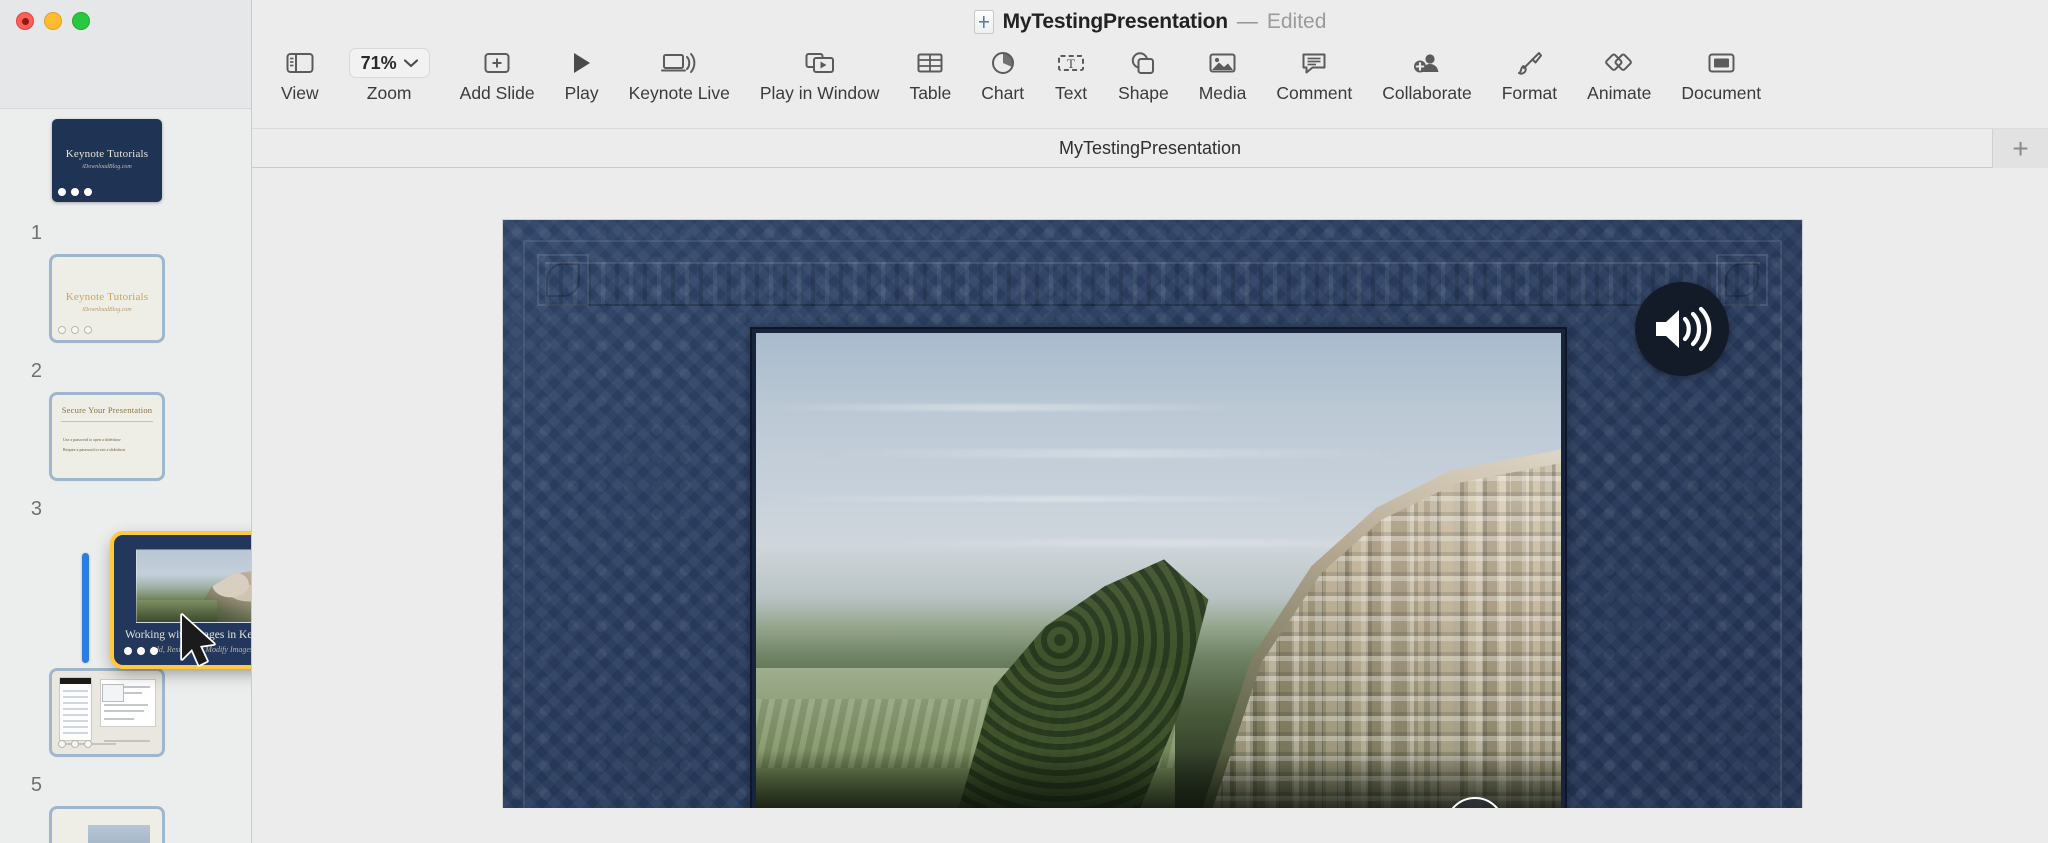  I want to click on toolbar-play-in-window-button: Play in Window, so click(820, 74).